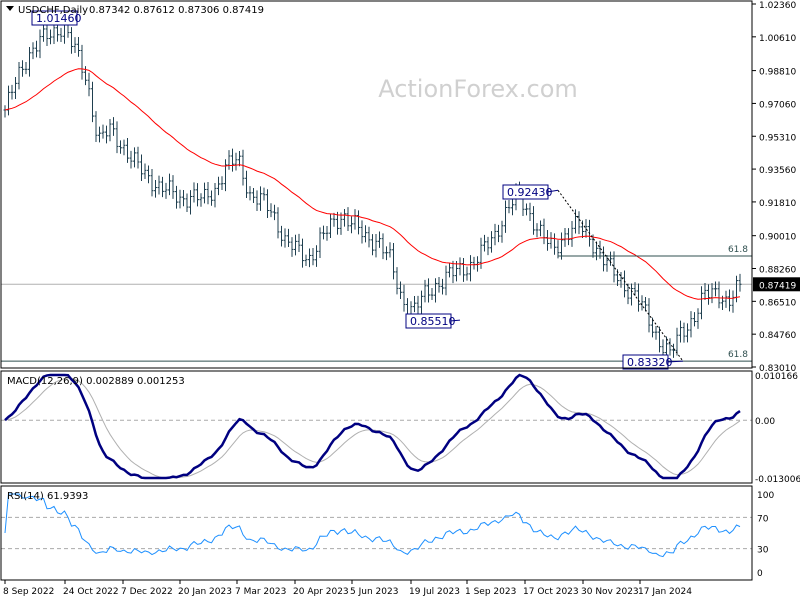 Image resolution: width=800 pixels, height=604 pixels. Describe the element at coordinates (434, 592) in the screenshot. I see `date-tick-label: 19 Jul 2023` at that location.